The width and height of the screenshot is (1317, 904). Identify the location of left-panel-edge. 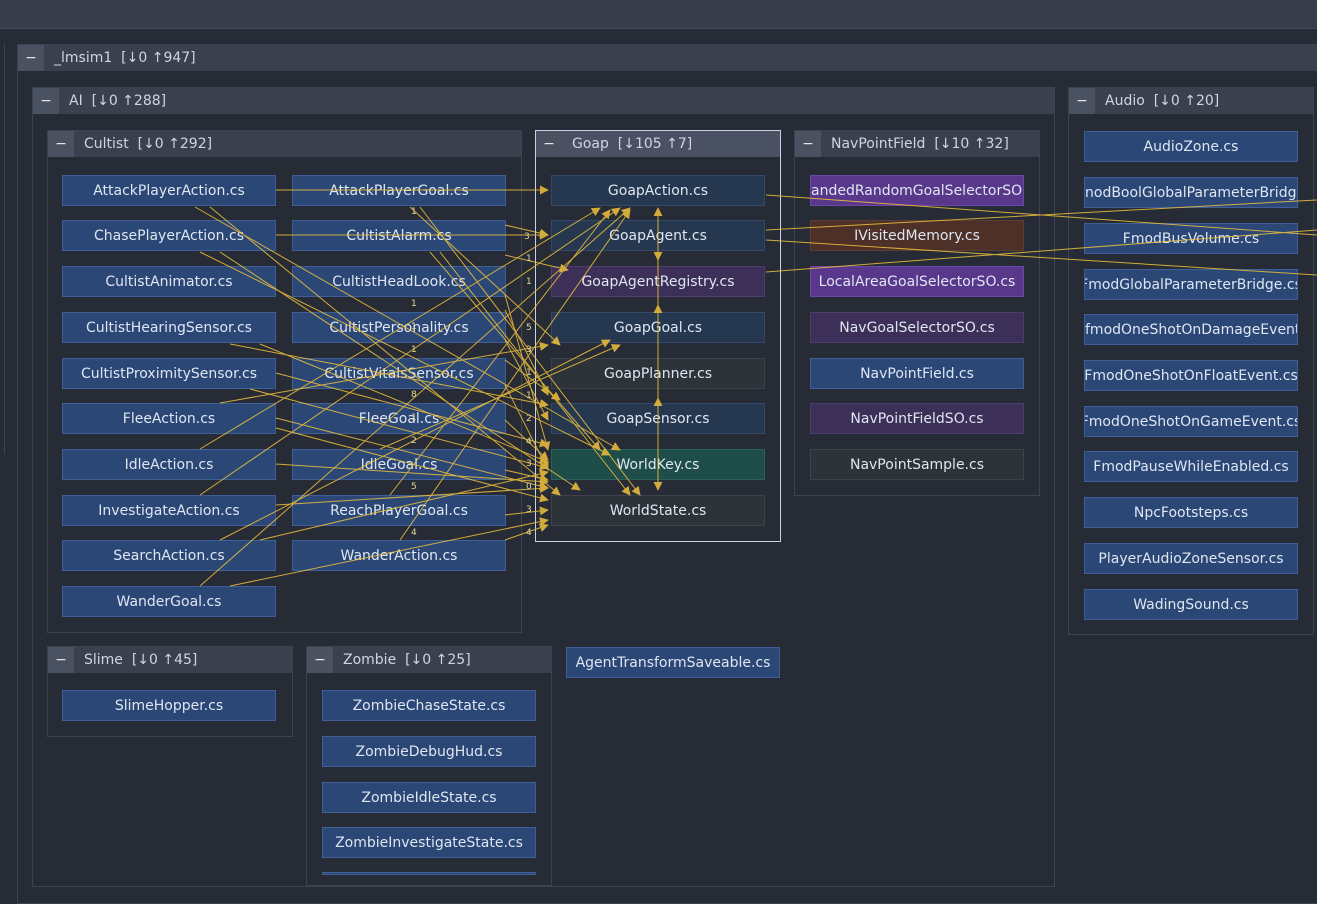
(2, 249).